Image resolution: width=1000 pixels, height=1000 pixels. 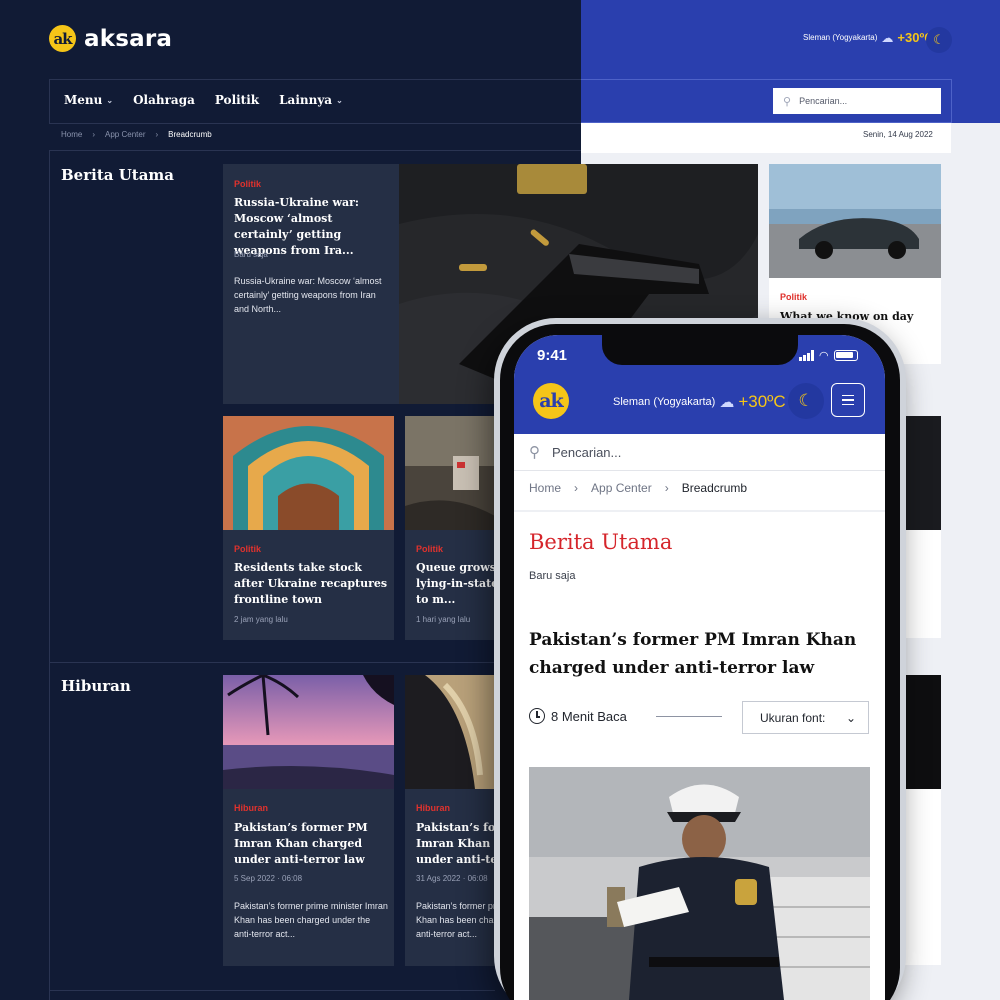 What do you see at coordinates (898, 134) in the screenshot?
I see `current-date: Senin, 14 Aug 2022` at bounding box center [898, 134].